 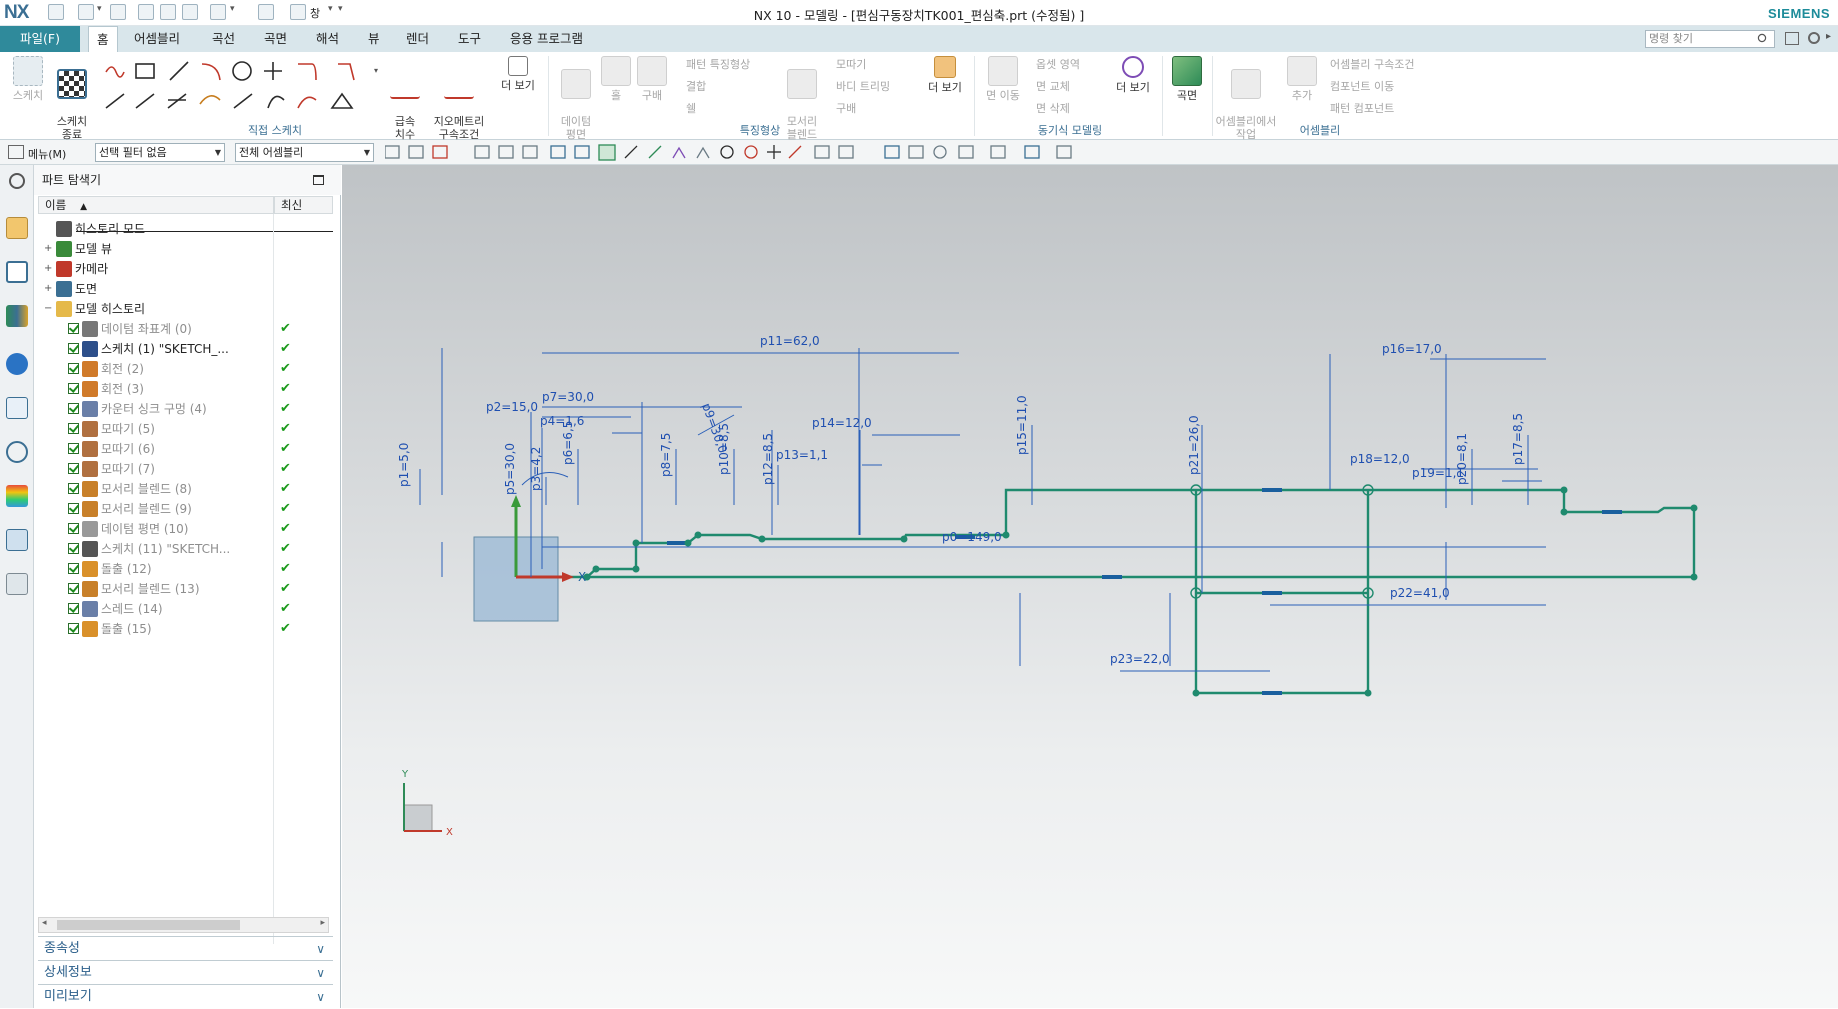 I want to click on dimension-p1: p1=5,0, so click(x=404, y=465).